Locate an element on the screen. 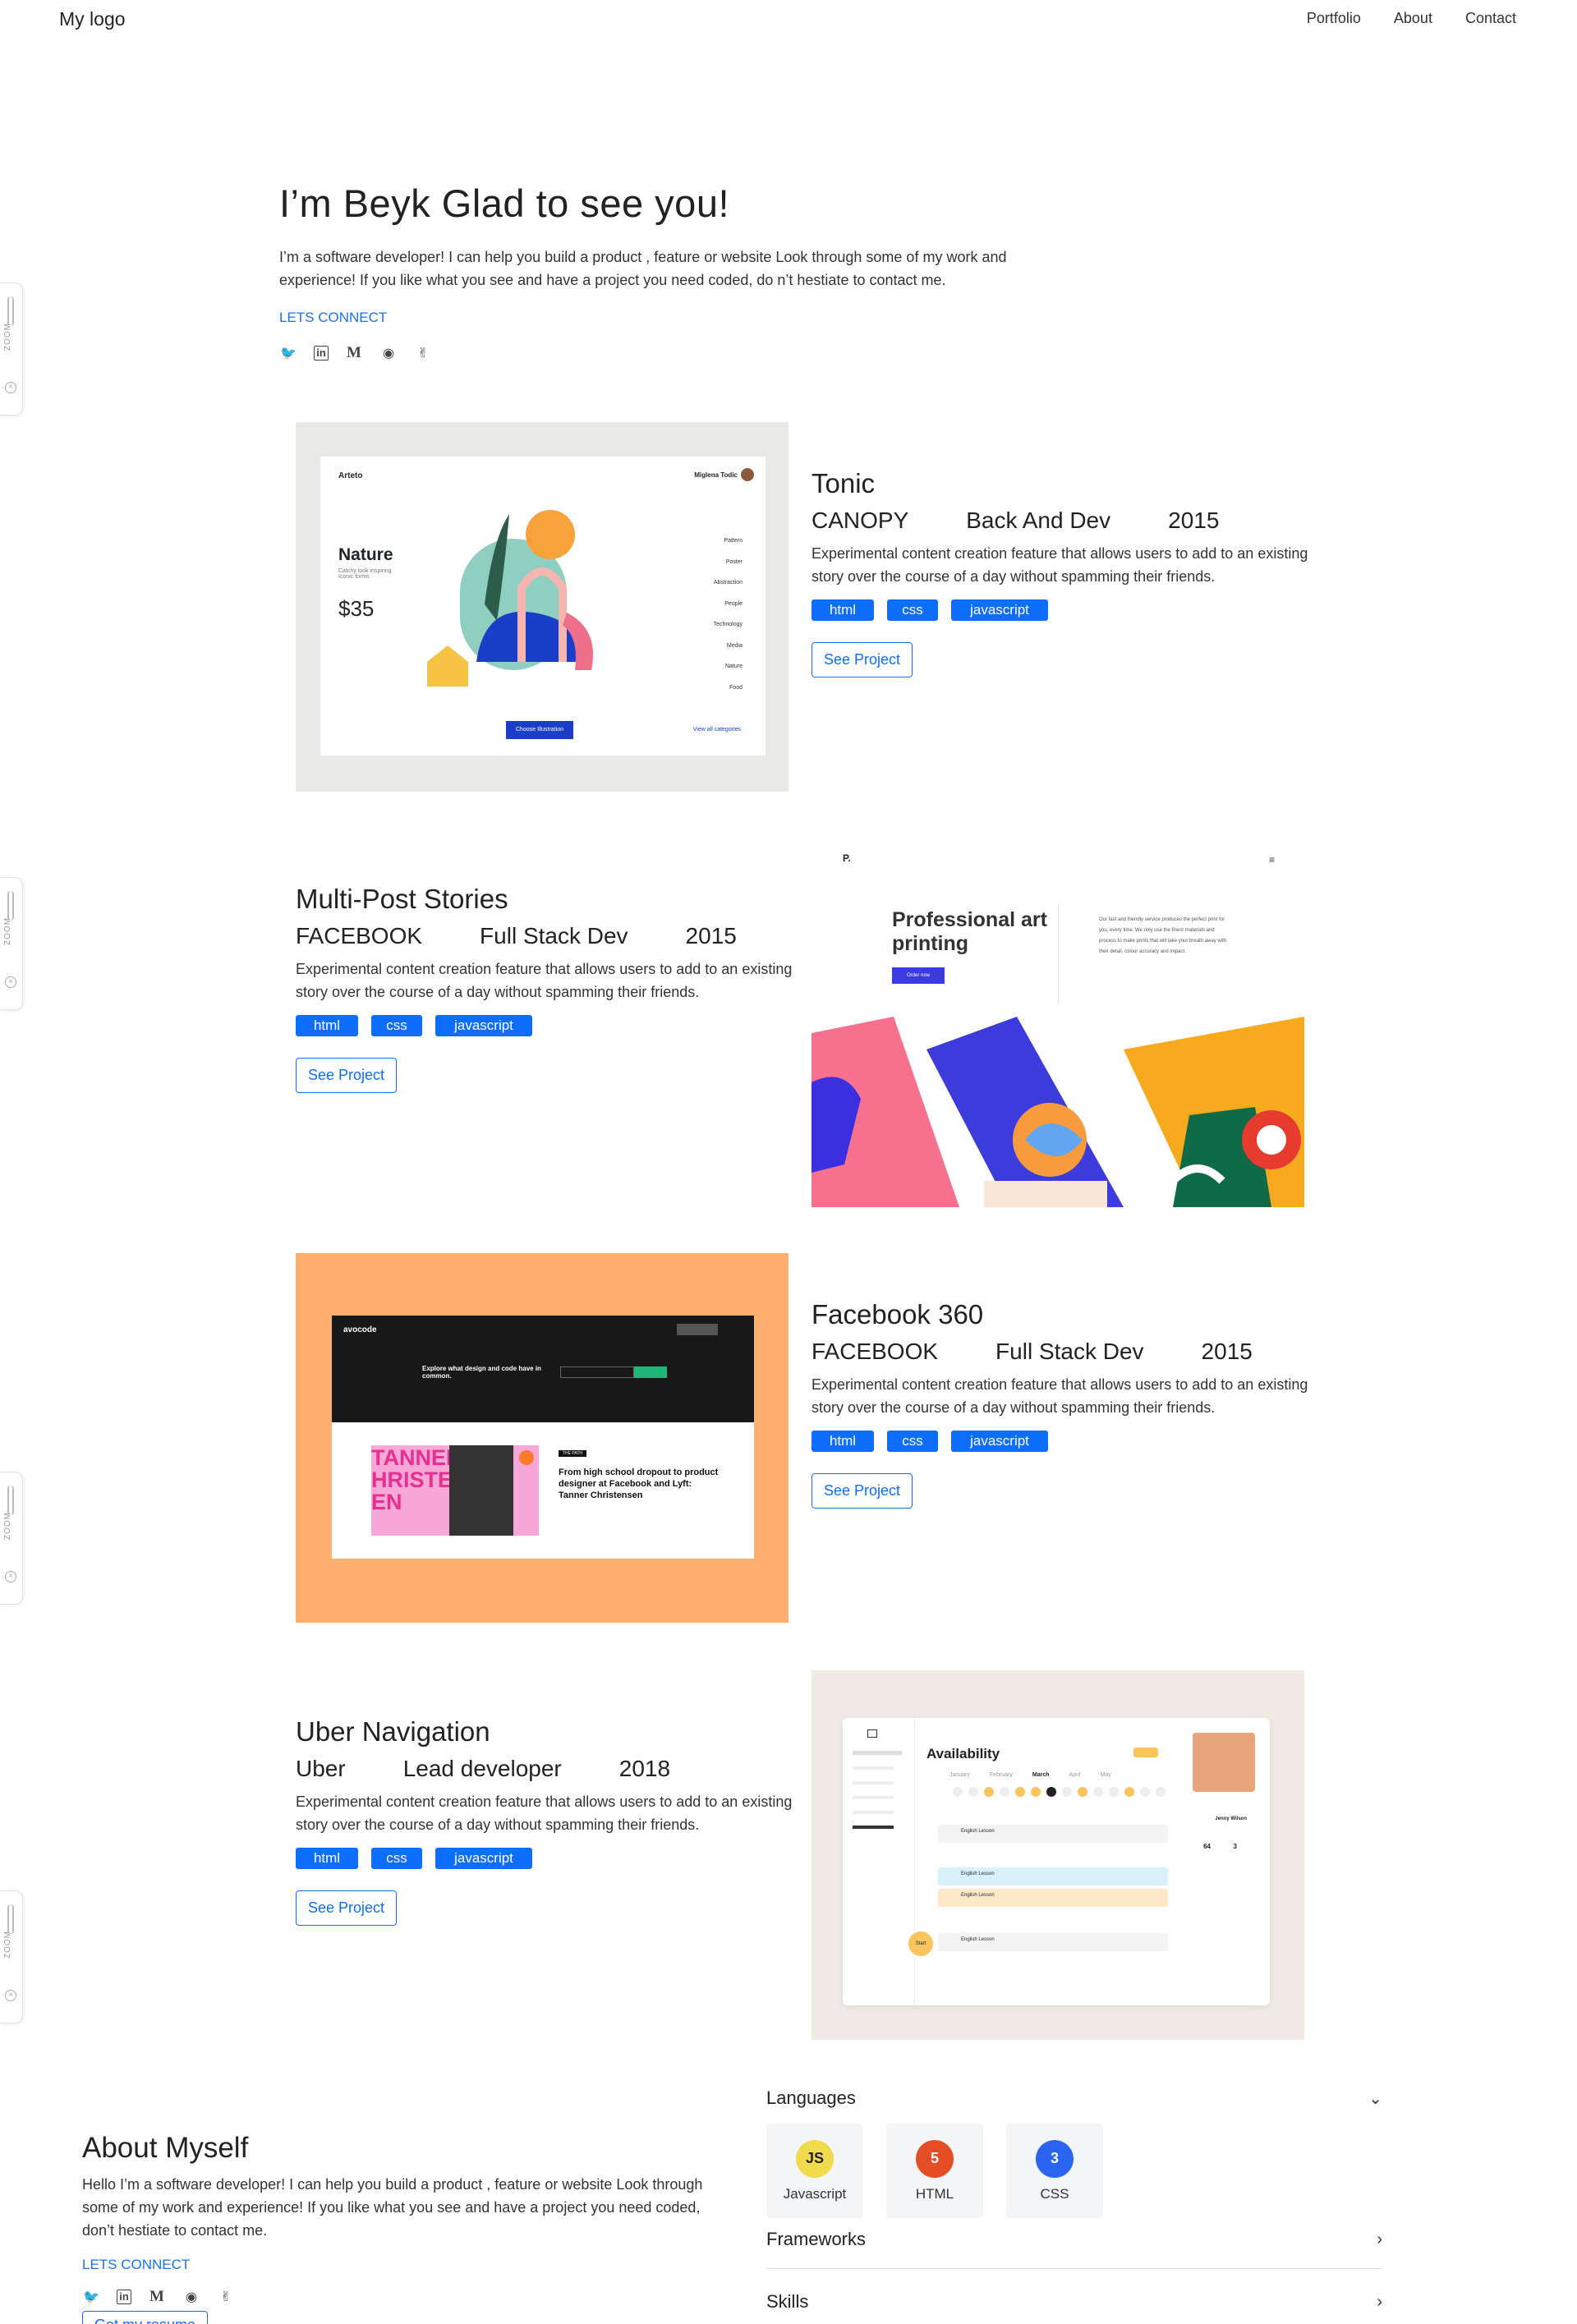 The height and width of the screenshot is (2324, 1577). mock-user: Miglena Todic is located at coordinates (716, 475).